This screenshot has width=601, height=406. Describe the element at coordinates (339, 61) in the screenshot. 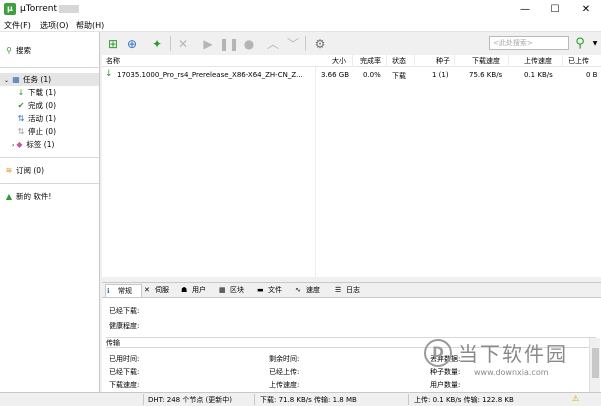

I see `column-size: 大小` at that location.